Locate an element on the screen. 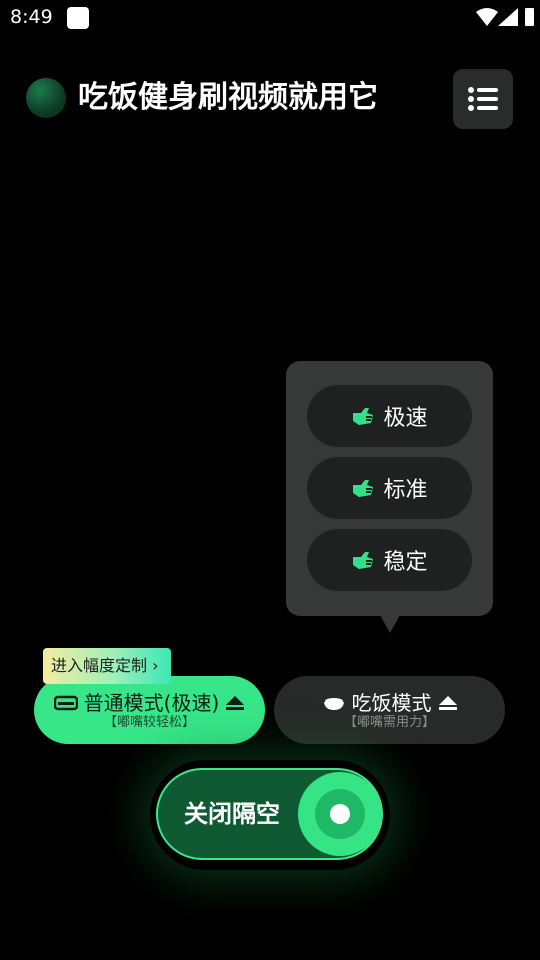 This screenshot has height=960, width=540. speed-option-label: 极速 is located at coordinates (405, 418).